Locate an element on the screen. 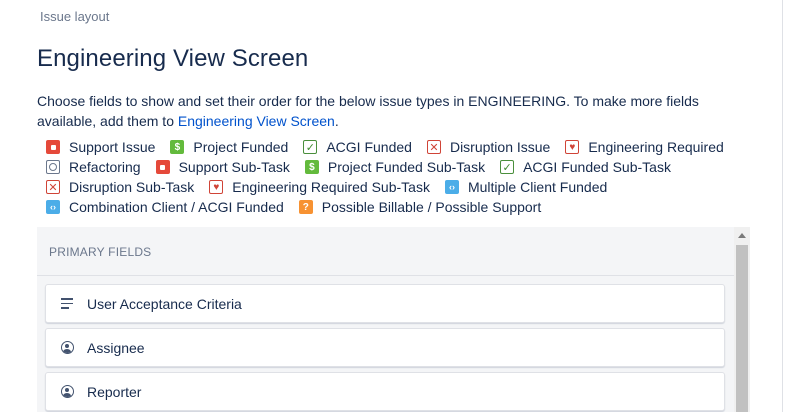  issue-type-label: Support Issue is located at coordinates (112, 147).